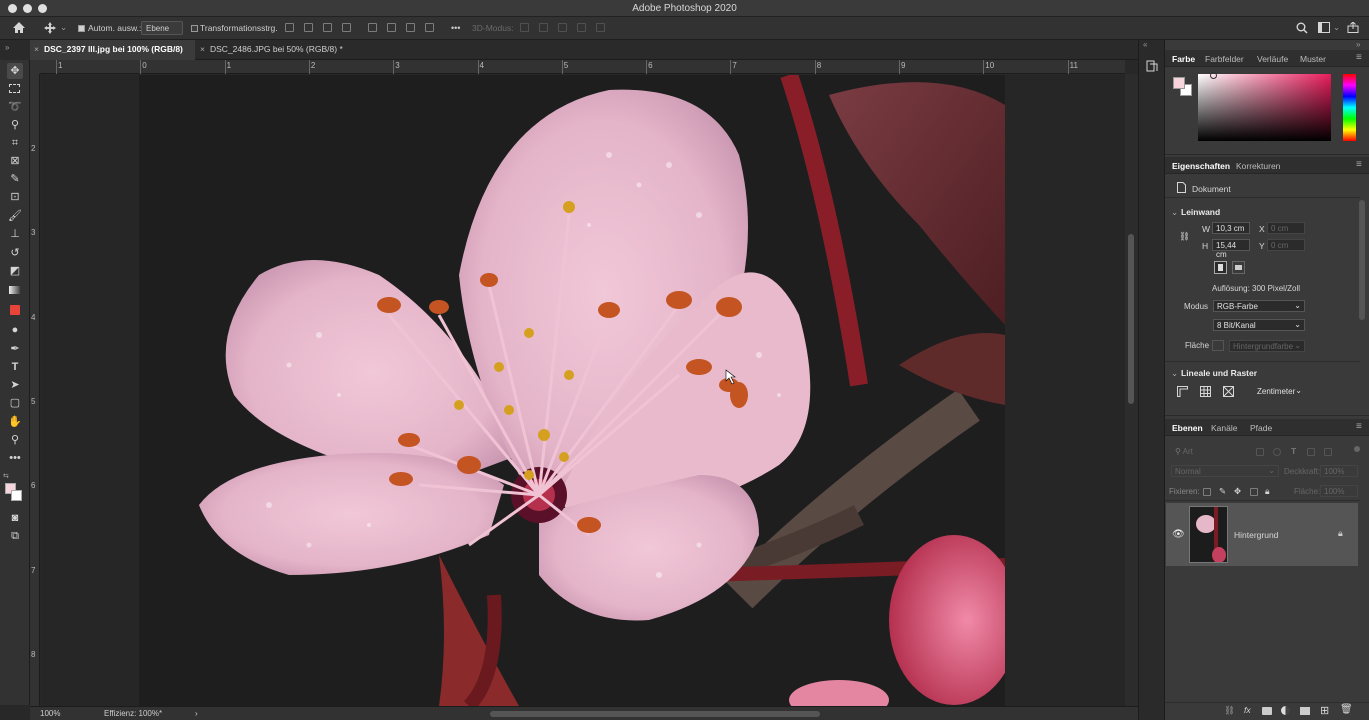 Image resolution: width=1369 pixels, height=720 pixels. Describe the element at coordinates (1260, 452) in the screenshot. I see `filter-pixel-icon` at that location.